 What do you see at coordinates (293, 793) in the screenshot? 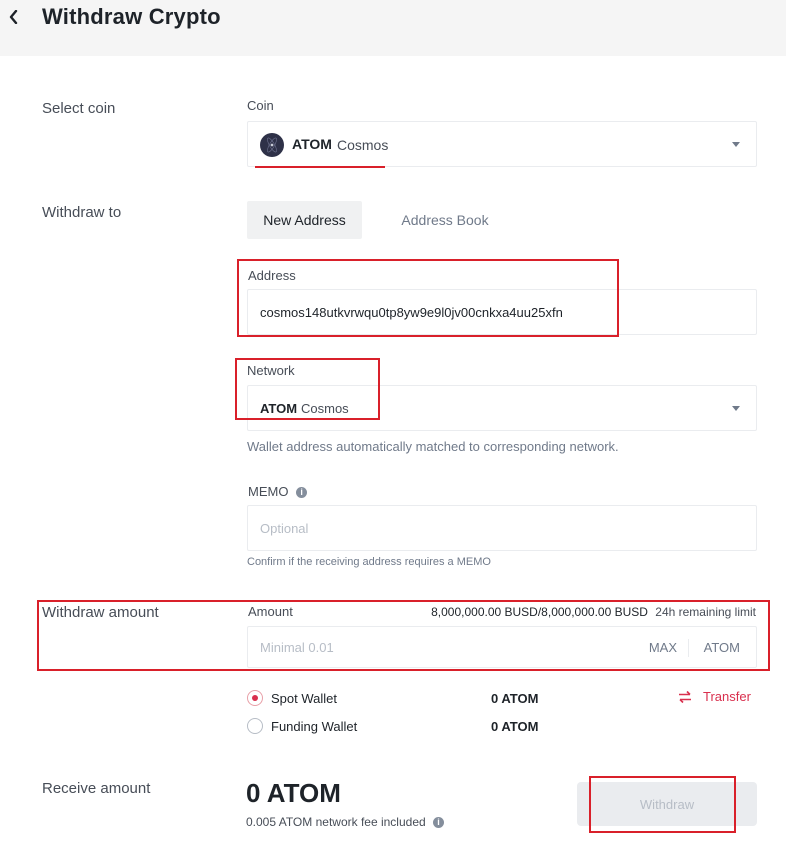
I see `receive-amount-value: 0 ATOM` at bounding box center [293, 793].